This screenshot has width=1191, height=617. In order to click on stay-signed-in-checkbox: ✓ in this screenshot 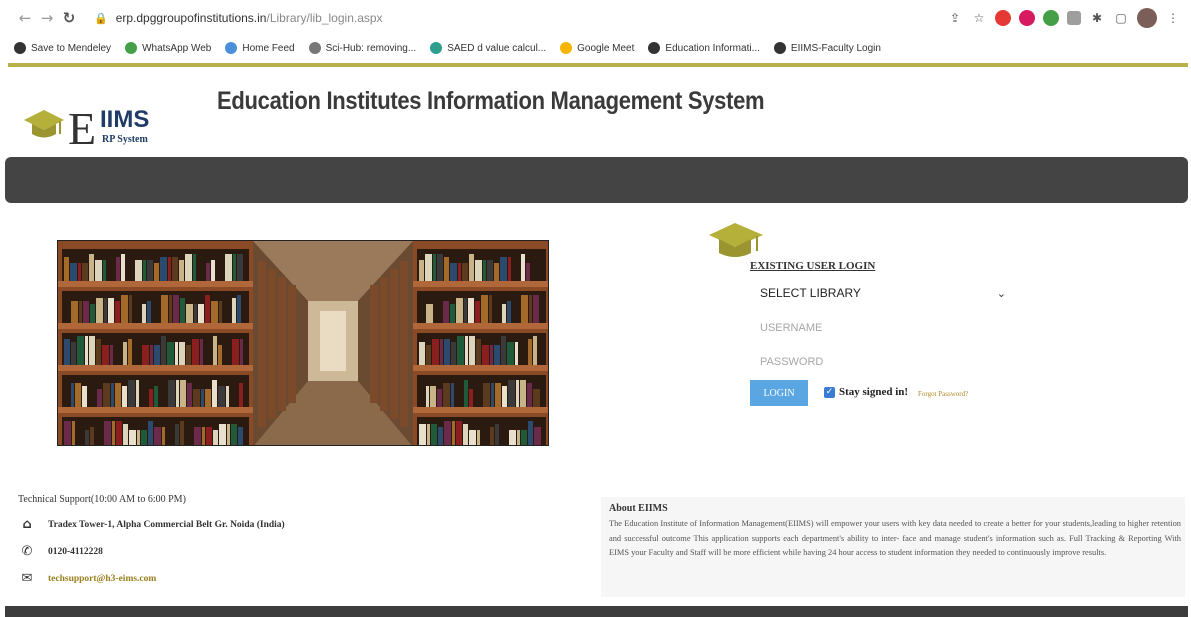, I will do `click(829, 392)`.